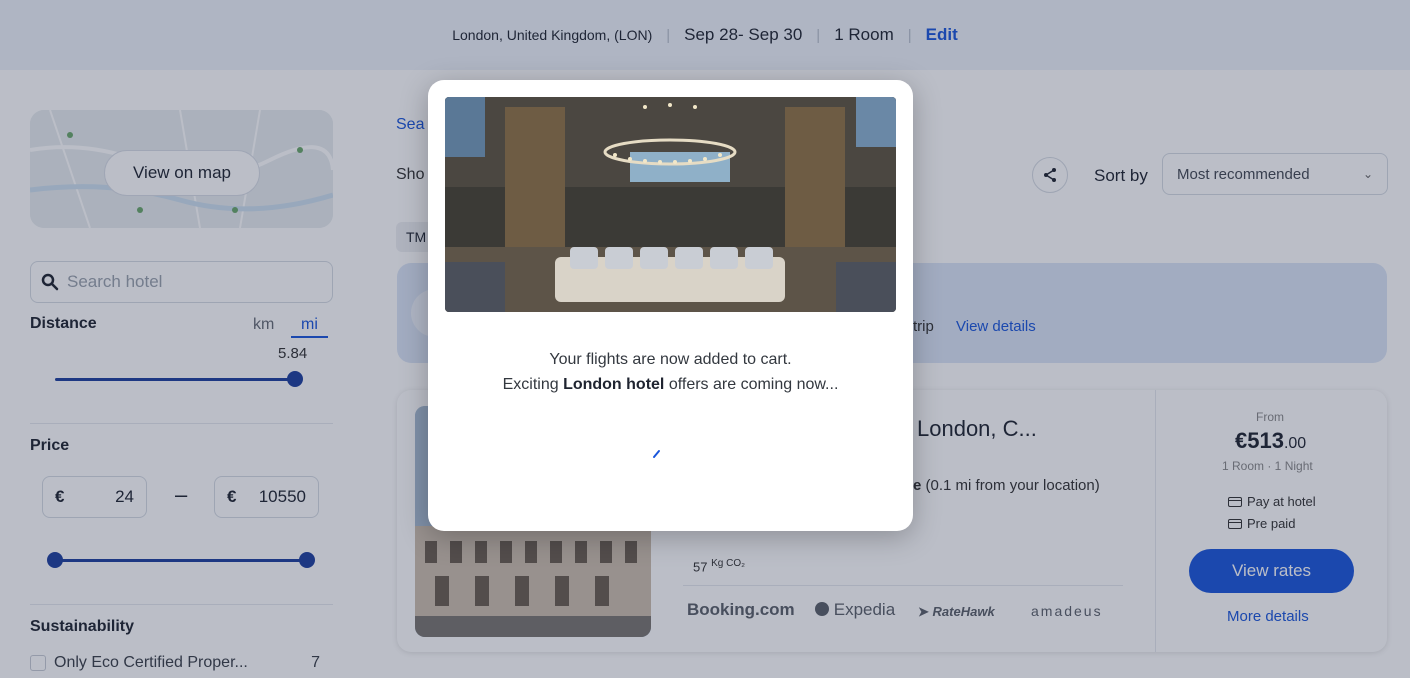  I want to click on hotel-lobby-image, so click(670, 204).